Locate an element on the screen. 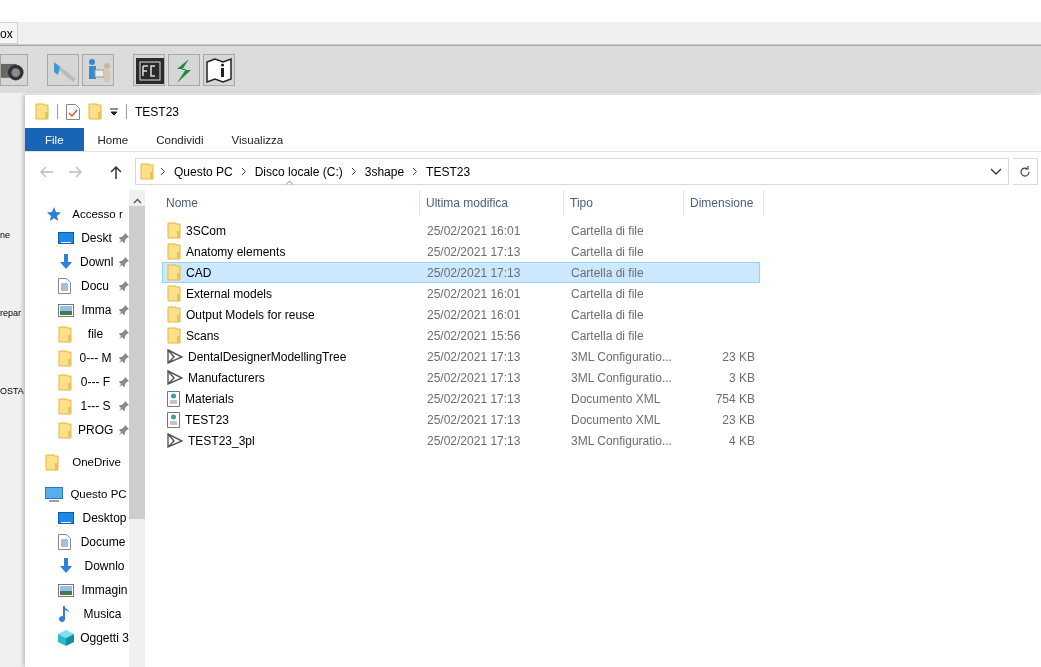 The width and height of the screenshot is (1041, 667). file-row: Output Models for reuse 25/02/2021 16:01 Cartella di file is located at coordinates (461, 314).